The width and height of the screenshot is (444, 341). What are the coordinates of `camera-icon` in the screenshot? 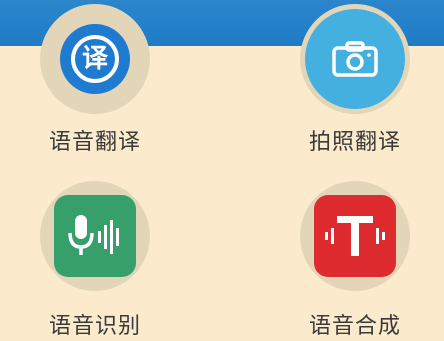 It's located at (355, 59).